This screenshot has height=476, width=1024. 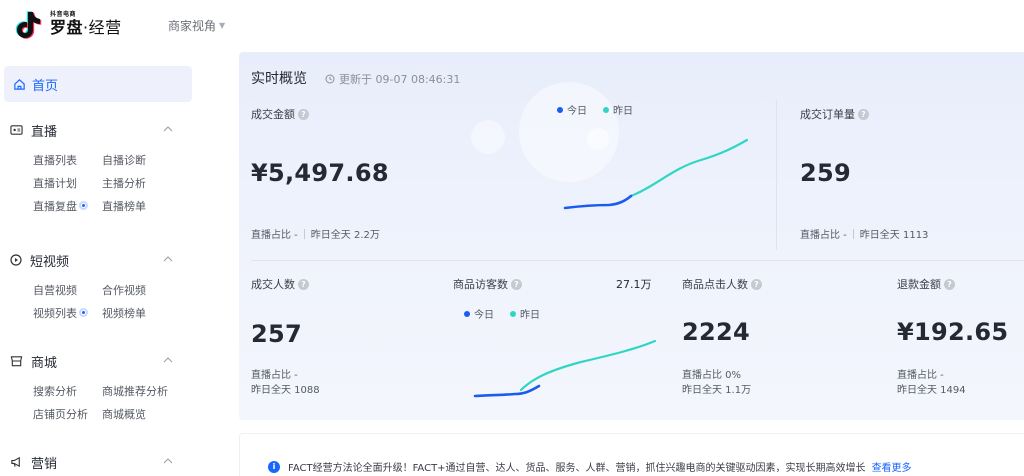 I want to click on home-icon, so click(x=19, y=84).